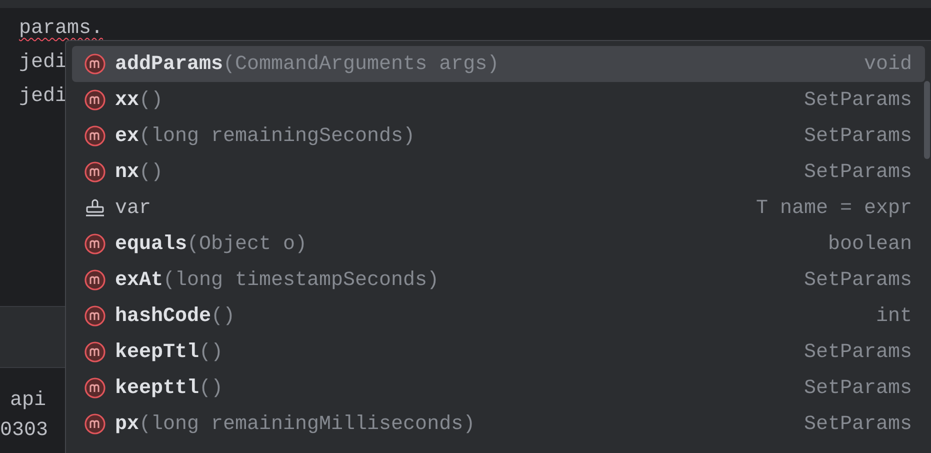 This screenshot has height=453, width=931. I want to click on item-name: var, so click(133, 208).